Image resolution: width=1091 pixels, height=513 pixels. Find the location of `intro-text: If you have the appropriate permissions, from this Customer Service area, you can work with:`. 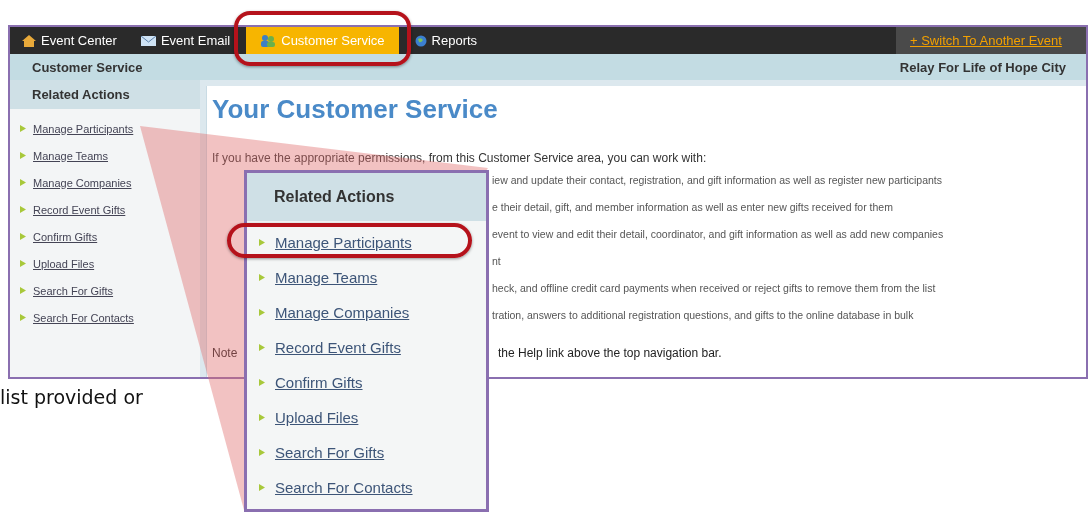

intro-text: If you have the appropriate permissions, from this Customer Service area, you can work with: is located at coordinates (460, 158).